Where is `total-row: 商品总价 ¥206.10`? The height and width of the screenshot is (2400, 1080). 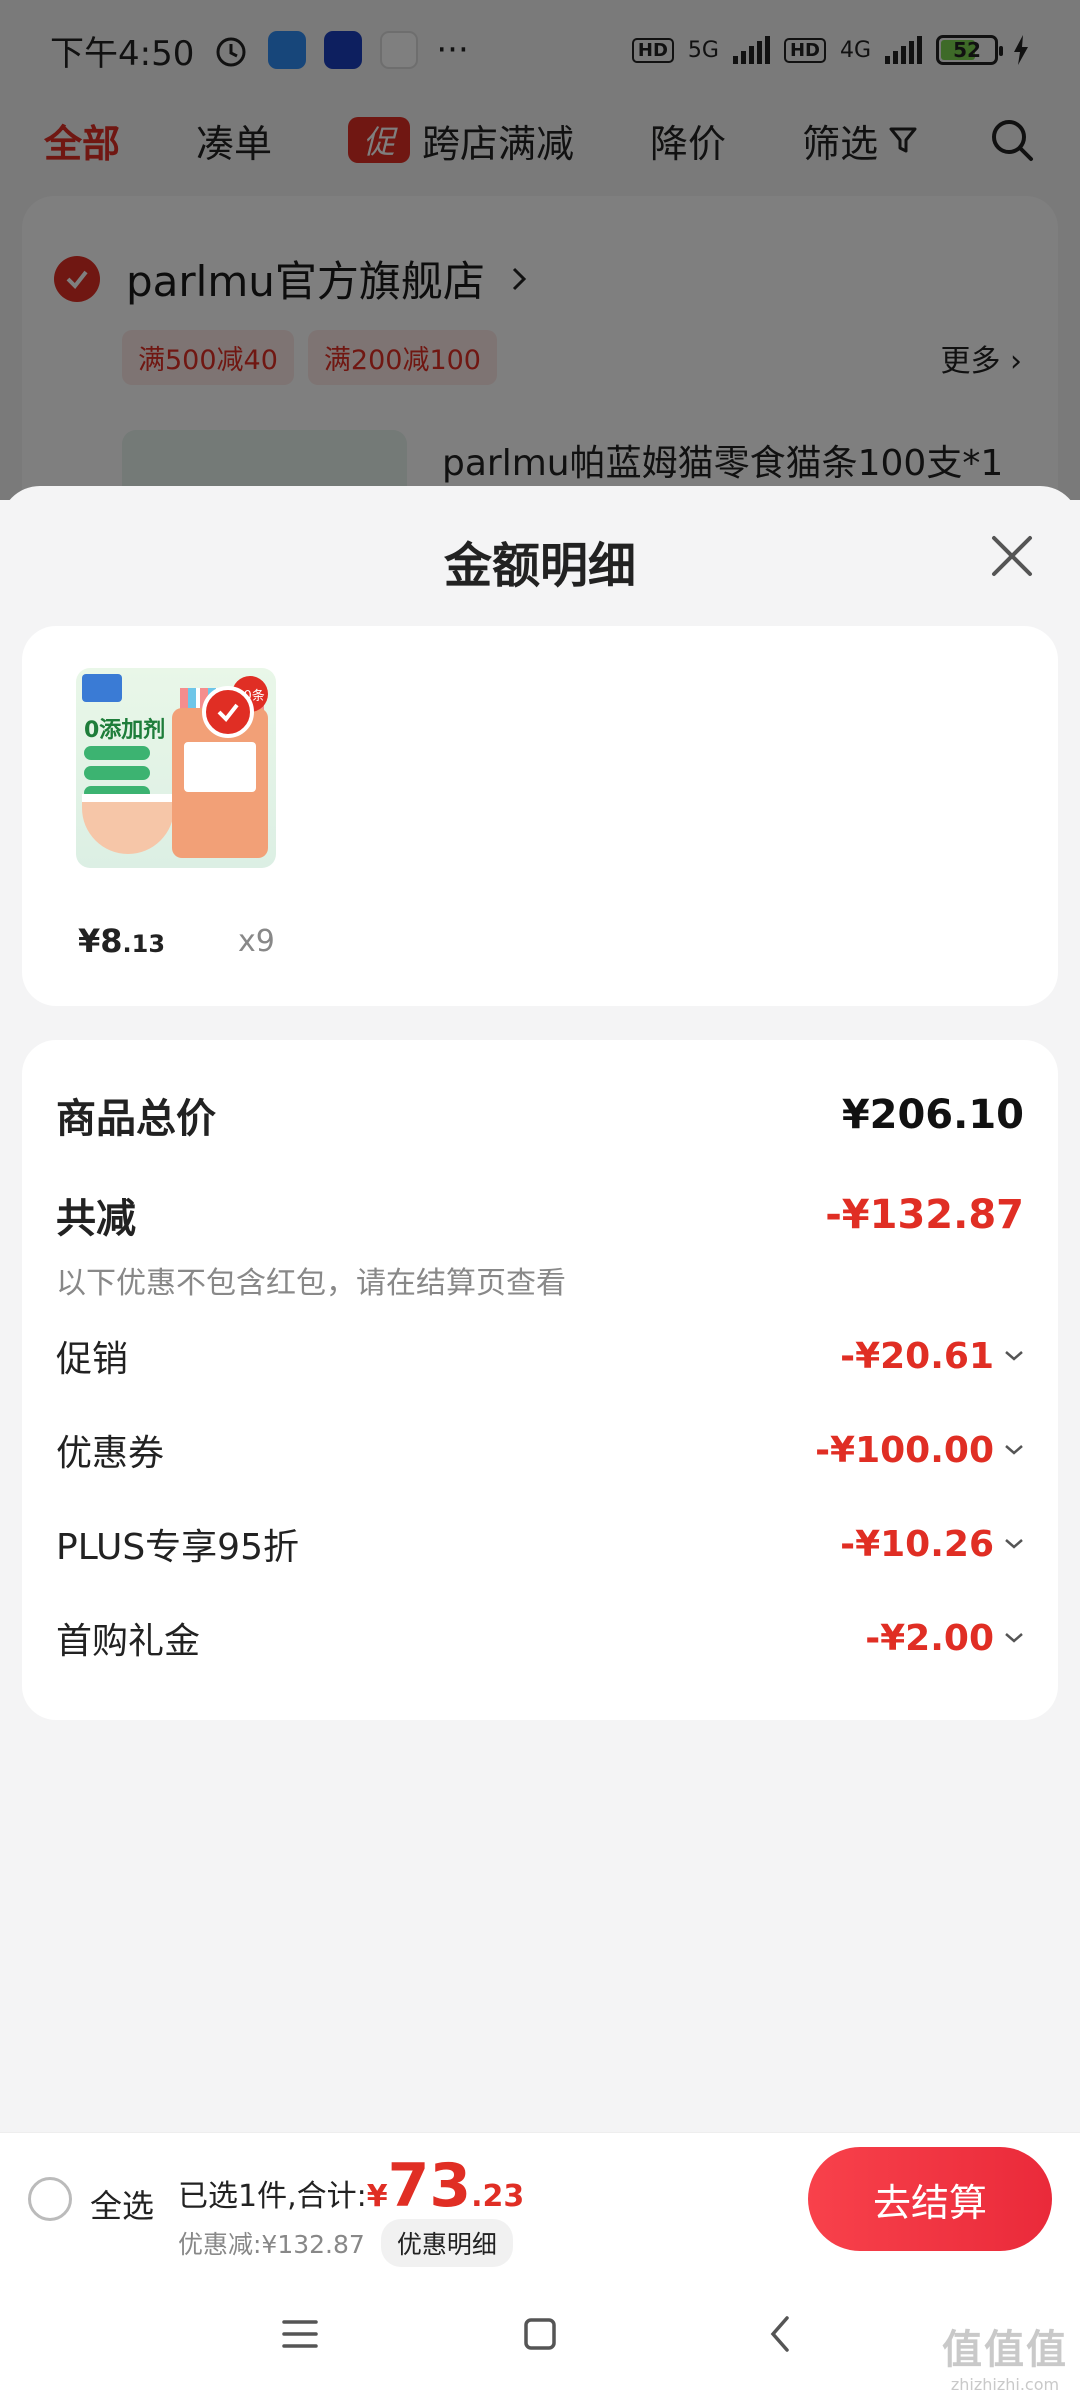 total-row: 商品总价 ¥206.10 is located at coordinates (540, 1115).